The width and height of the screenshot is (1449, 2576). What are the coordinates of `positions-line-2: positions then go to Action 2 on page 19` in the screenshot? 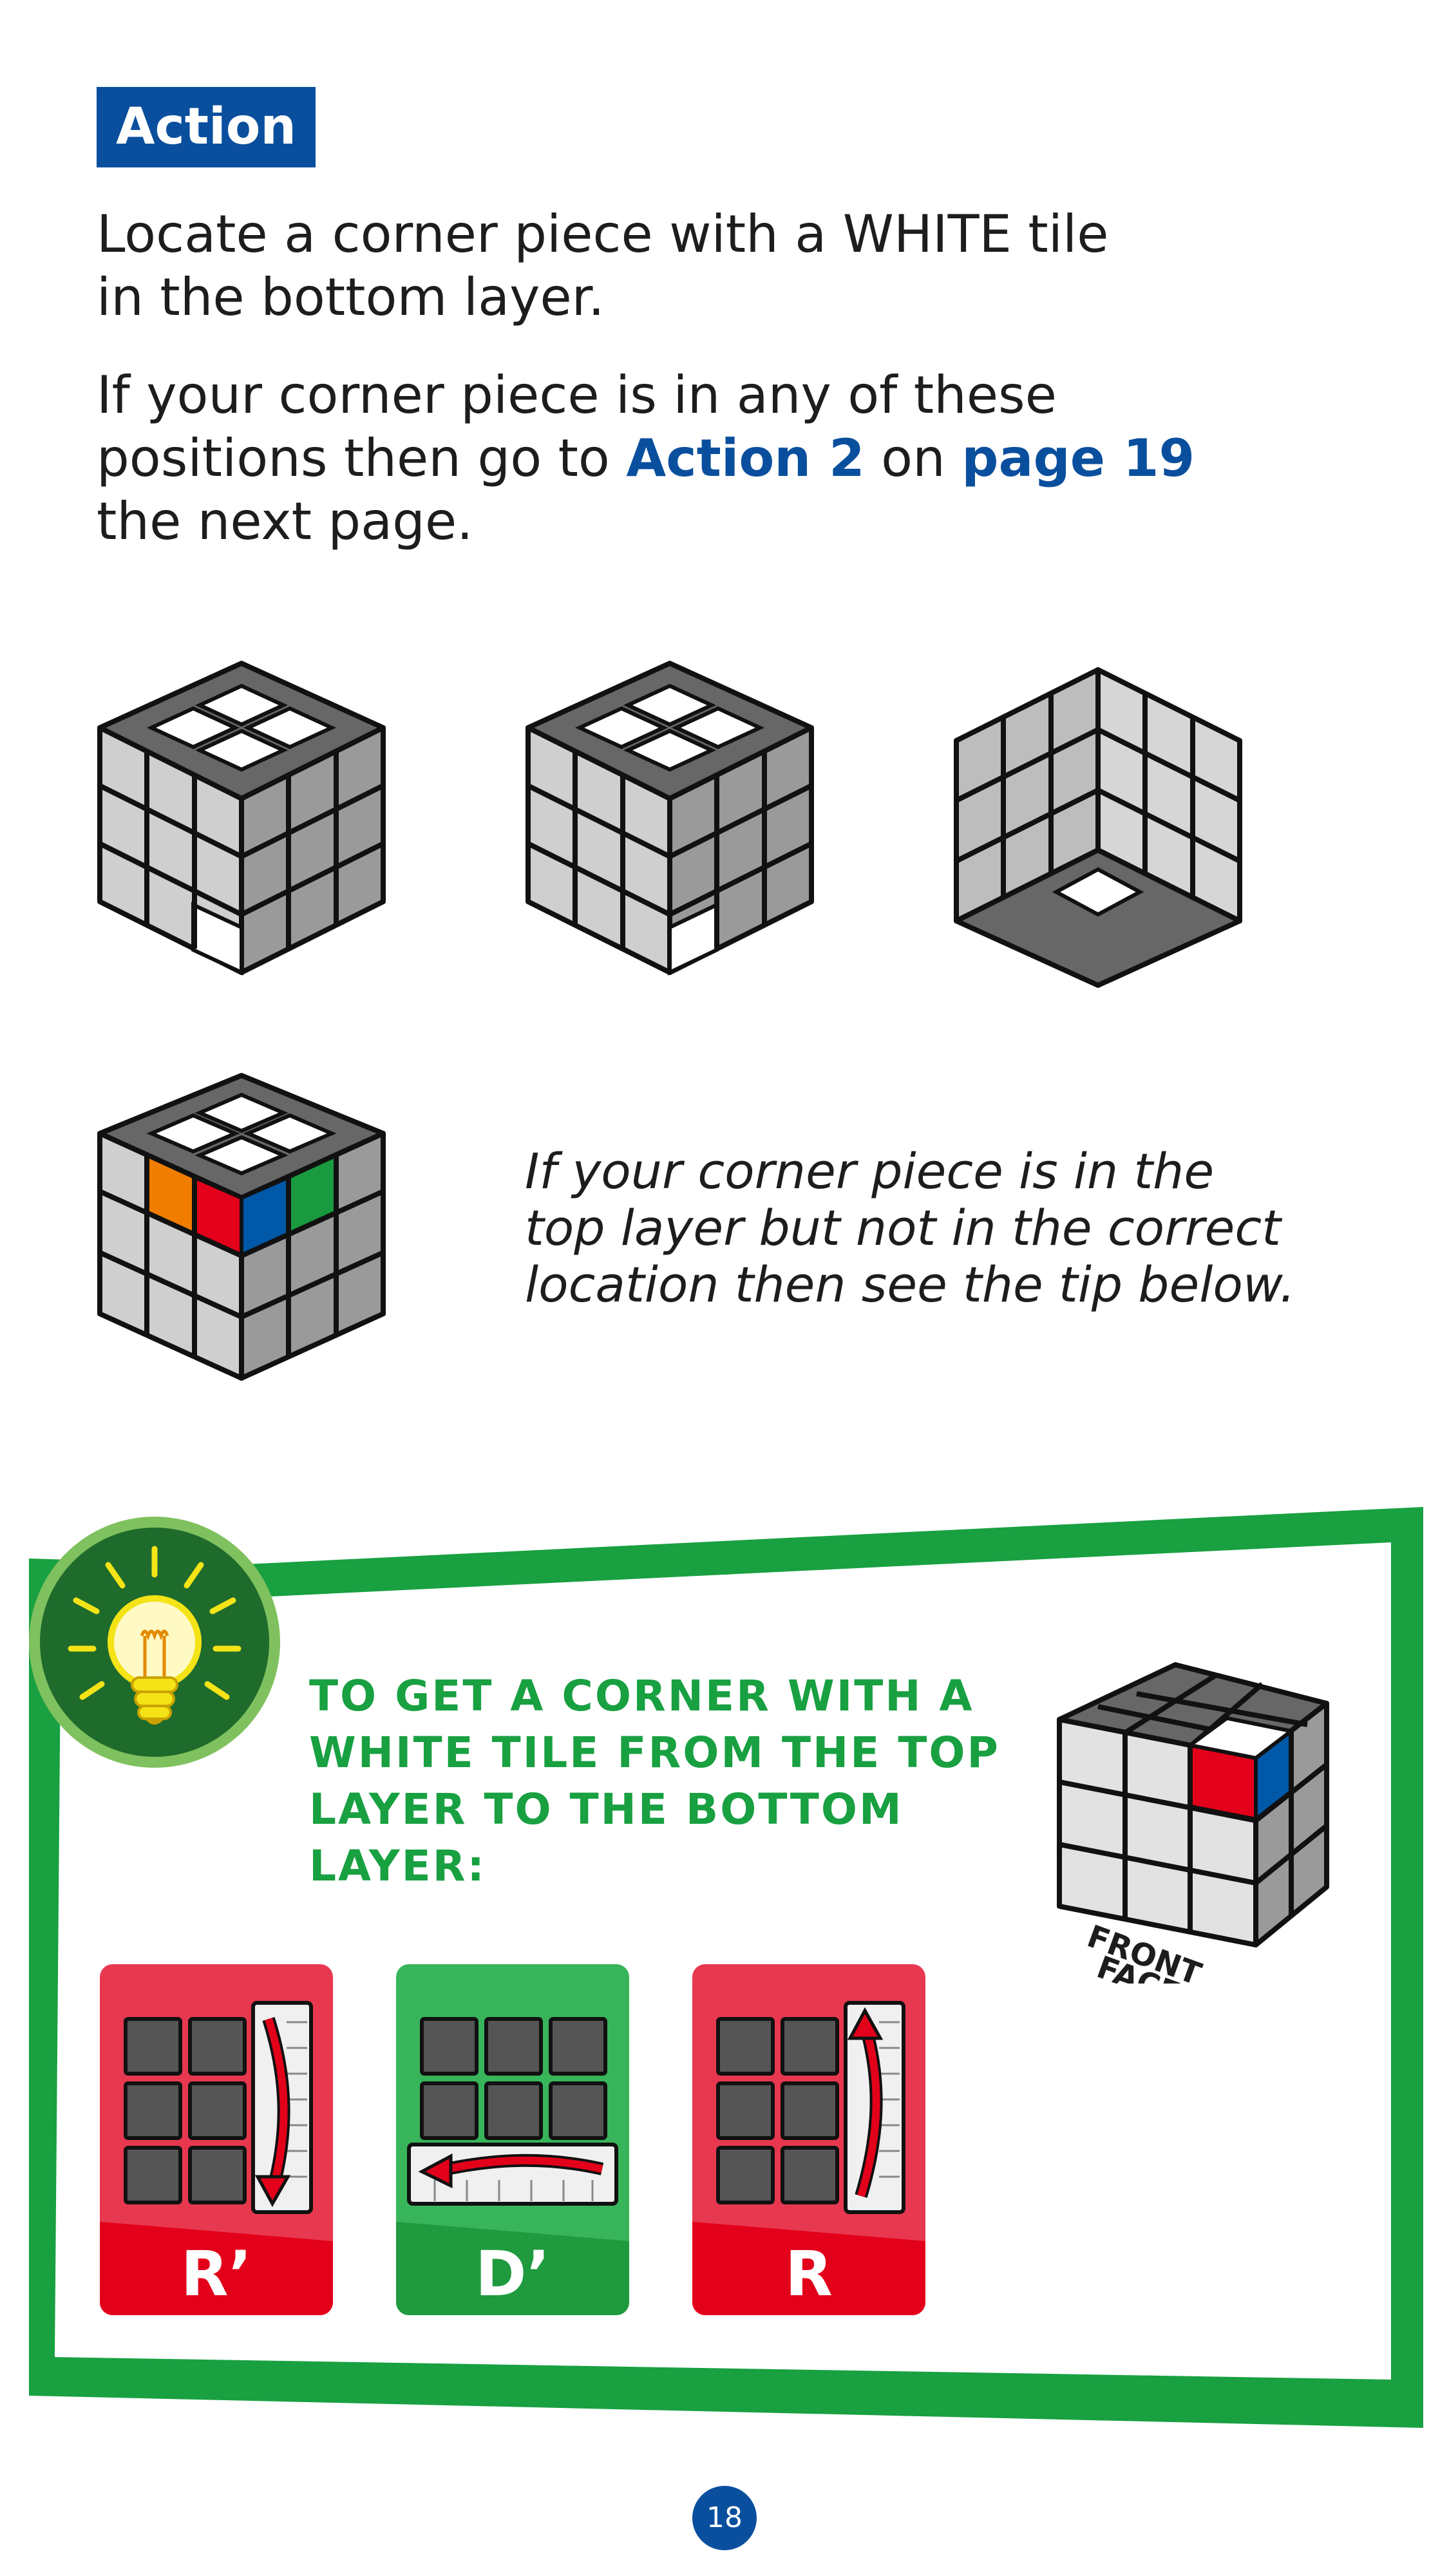 It's located at (677, 459).